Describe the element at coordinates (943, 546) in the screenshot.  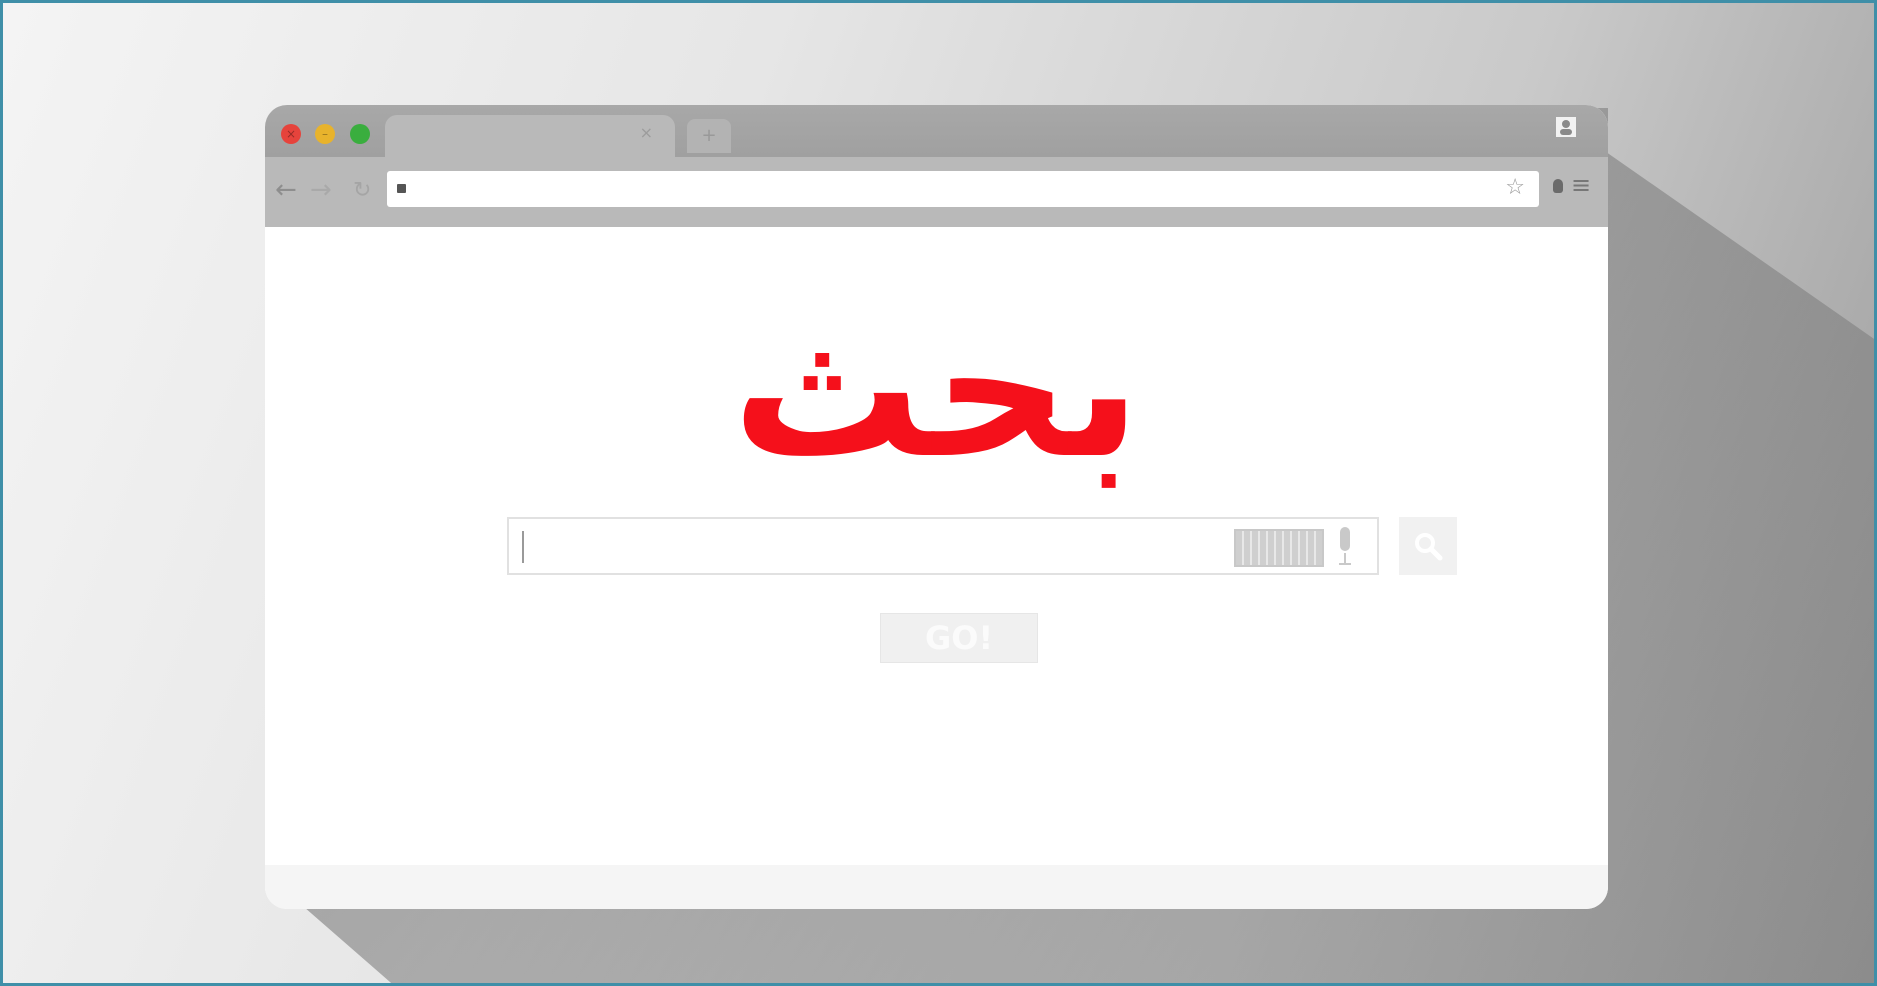
I see `search-input` at that location.